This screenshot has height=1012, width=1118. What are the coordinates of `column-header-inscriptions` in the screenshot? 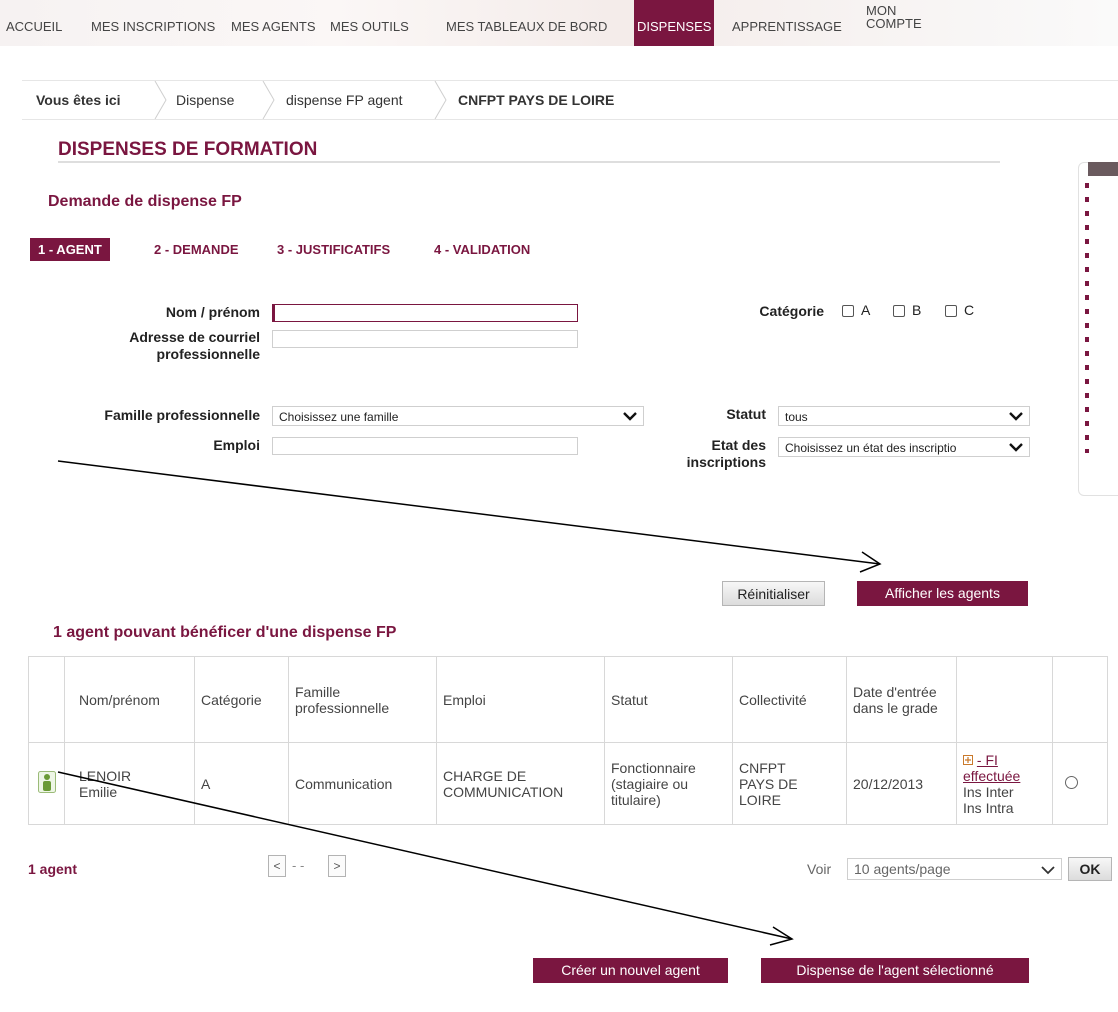 It's located at (1004, 699).